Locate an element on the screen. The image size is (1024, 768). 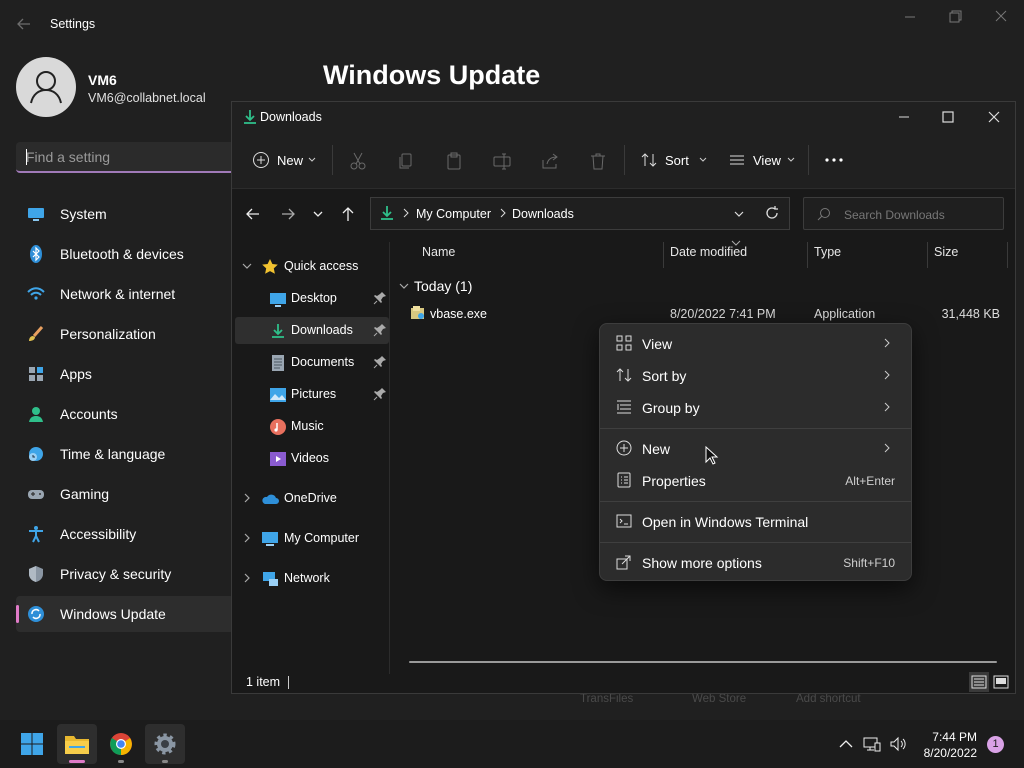
search-input is located at coordinates (131, 156).